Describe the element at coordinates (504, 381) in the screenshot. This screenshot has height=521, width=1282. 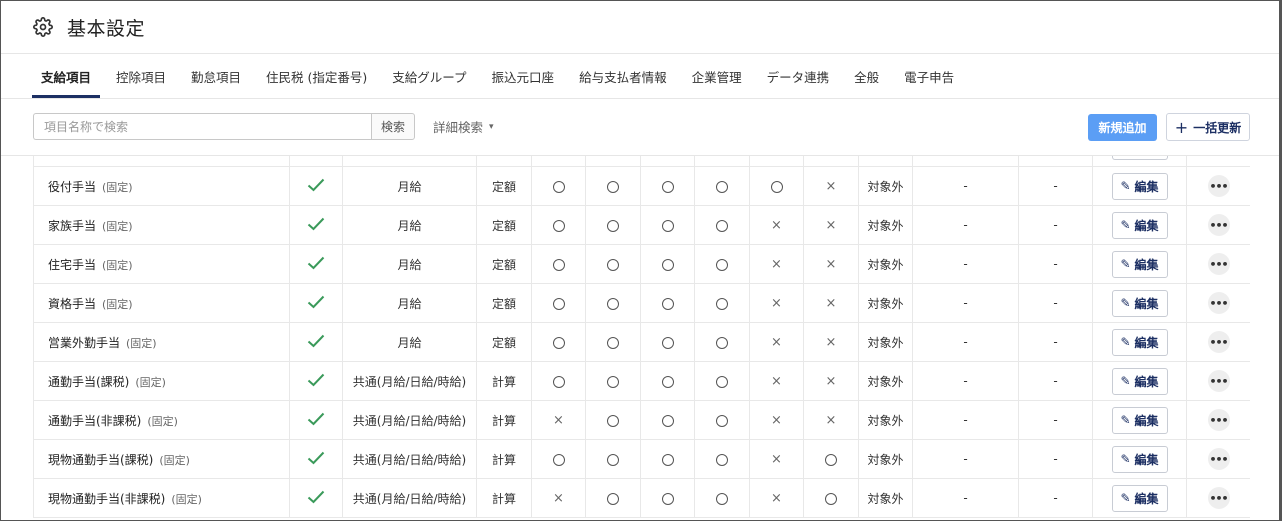
I see `calc-type-cell: 計算` at that location.